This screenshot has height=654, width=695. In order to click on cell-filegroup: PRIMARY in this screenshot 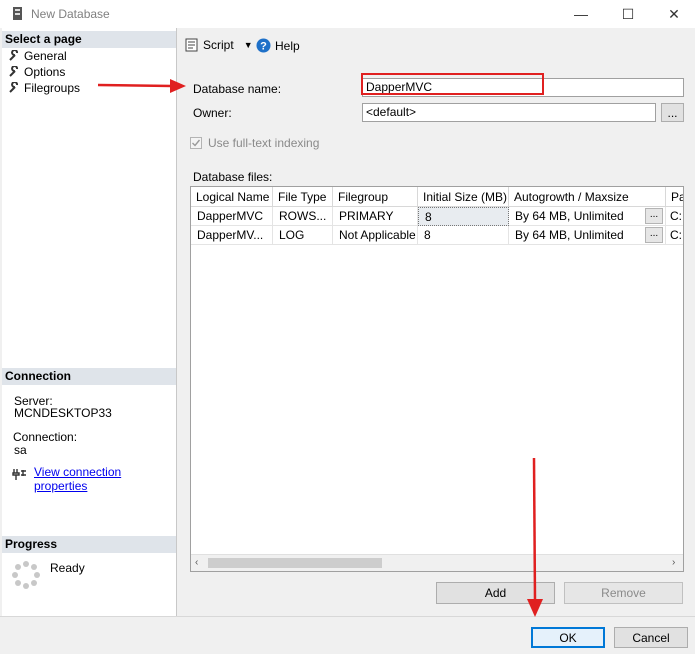, I will do `click(375, 216)`.